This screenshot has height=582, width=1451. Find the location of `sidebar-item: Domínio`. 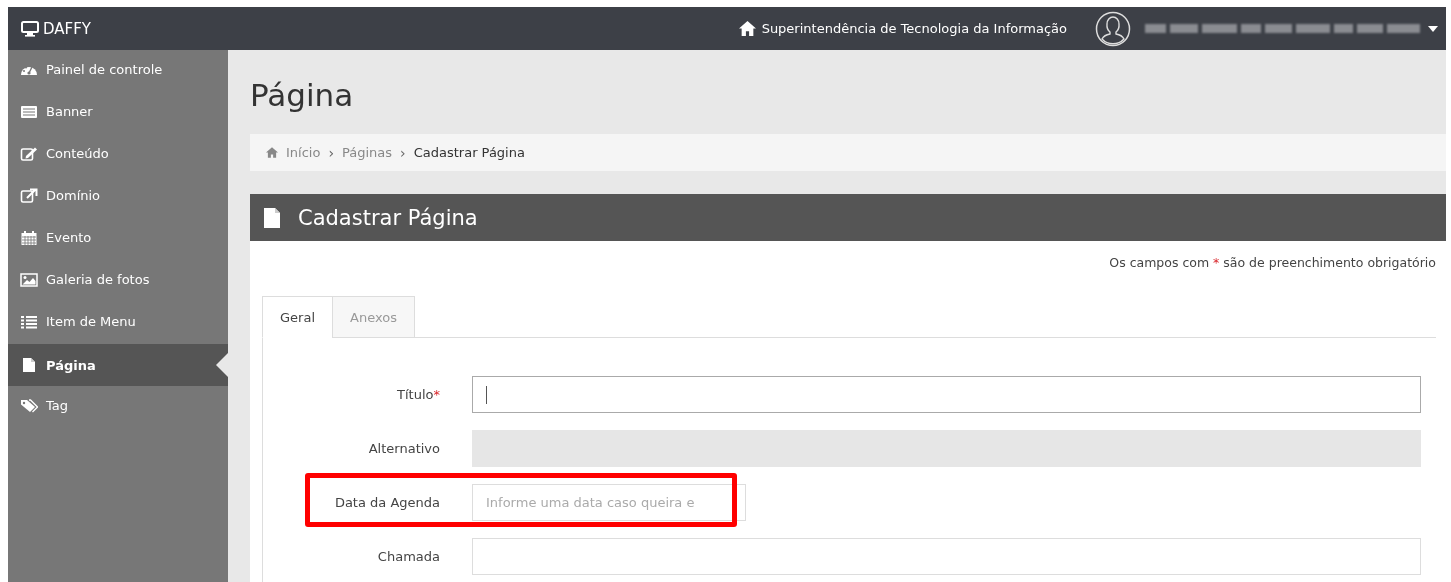

sidebar-item: Domínio is located at coordinates (118, 197).